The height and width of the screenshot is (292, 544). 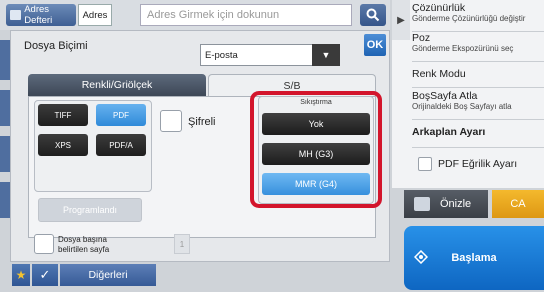 What do you see at coordinates (421, 257) in the screenshot?
I see `start-diamond-icon` at bounding box center [421, 257].